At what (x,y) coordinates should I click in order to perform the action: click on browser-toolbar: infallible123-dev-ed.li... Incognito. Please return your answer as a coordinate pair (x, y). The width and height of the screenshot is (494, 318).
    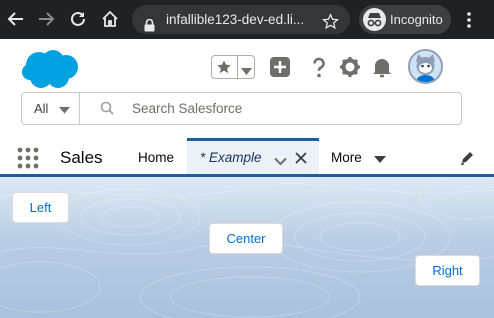
    Looking at the image, I should click on (247, 19).